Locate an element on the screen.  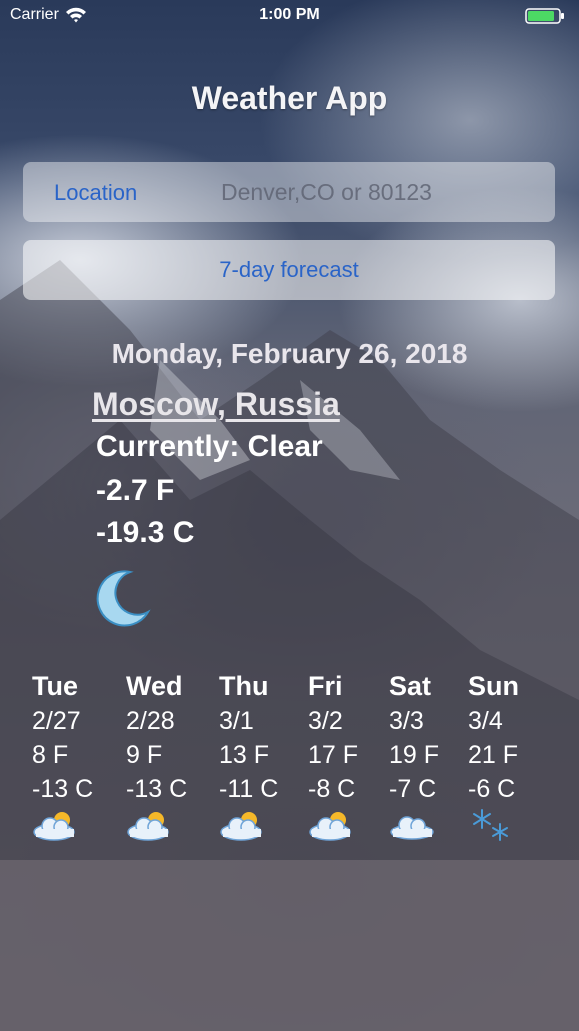
moon-icon is located at coordinates (123, 598).